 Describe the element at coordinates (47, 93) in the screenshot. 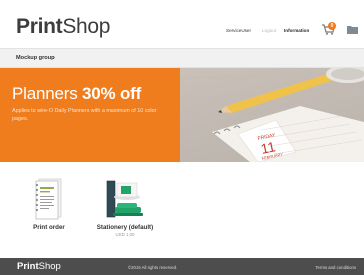

I see `promo-title-light: Planners` at that location.